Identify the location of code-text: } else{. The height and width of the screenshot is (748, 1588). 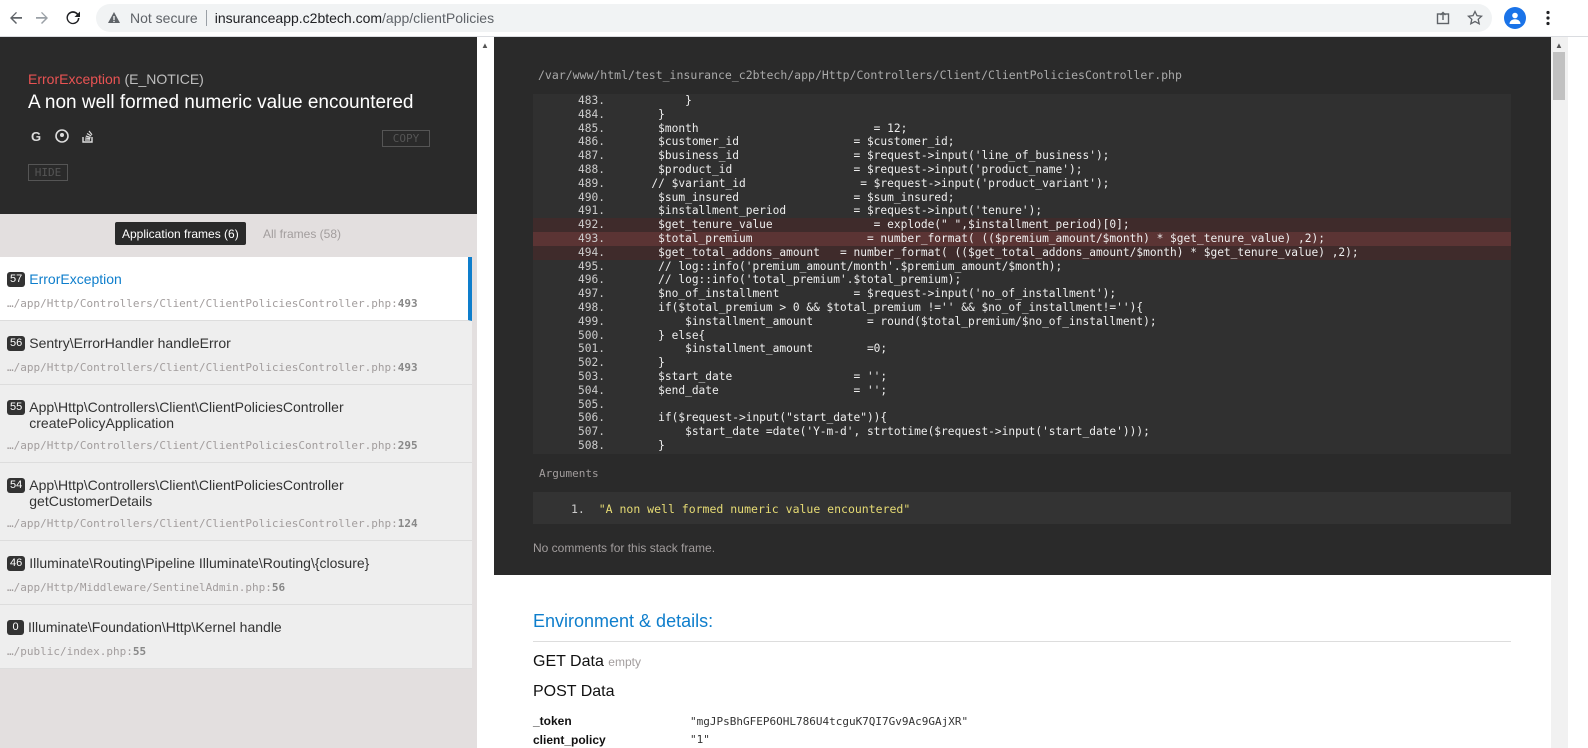
(658, 335).